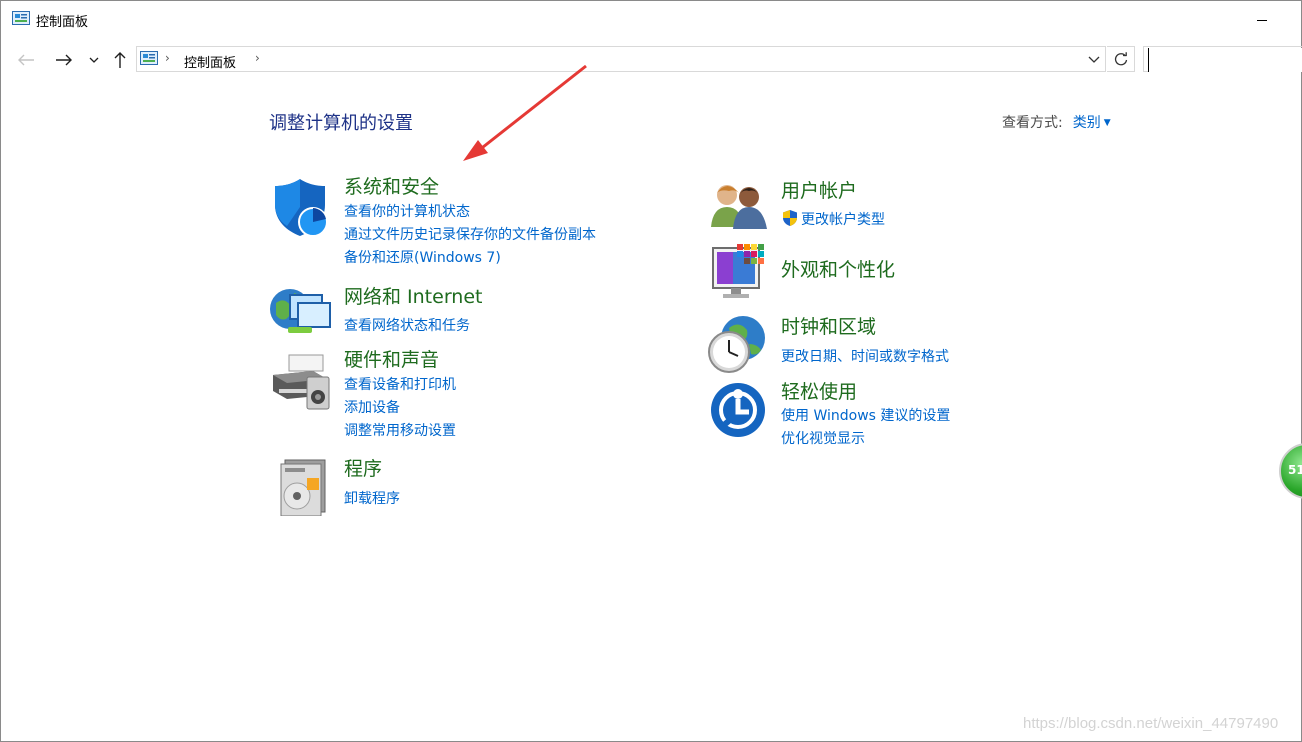 This screenshot has width=1302, height=742. What do you see at coordinates (737, 344) in the screenshot?
I see `clock-globe-icon` at bounding box center [737, 344].